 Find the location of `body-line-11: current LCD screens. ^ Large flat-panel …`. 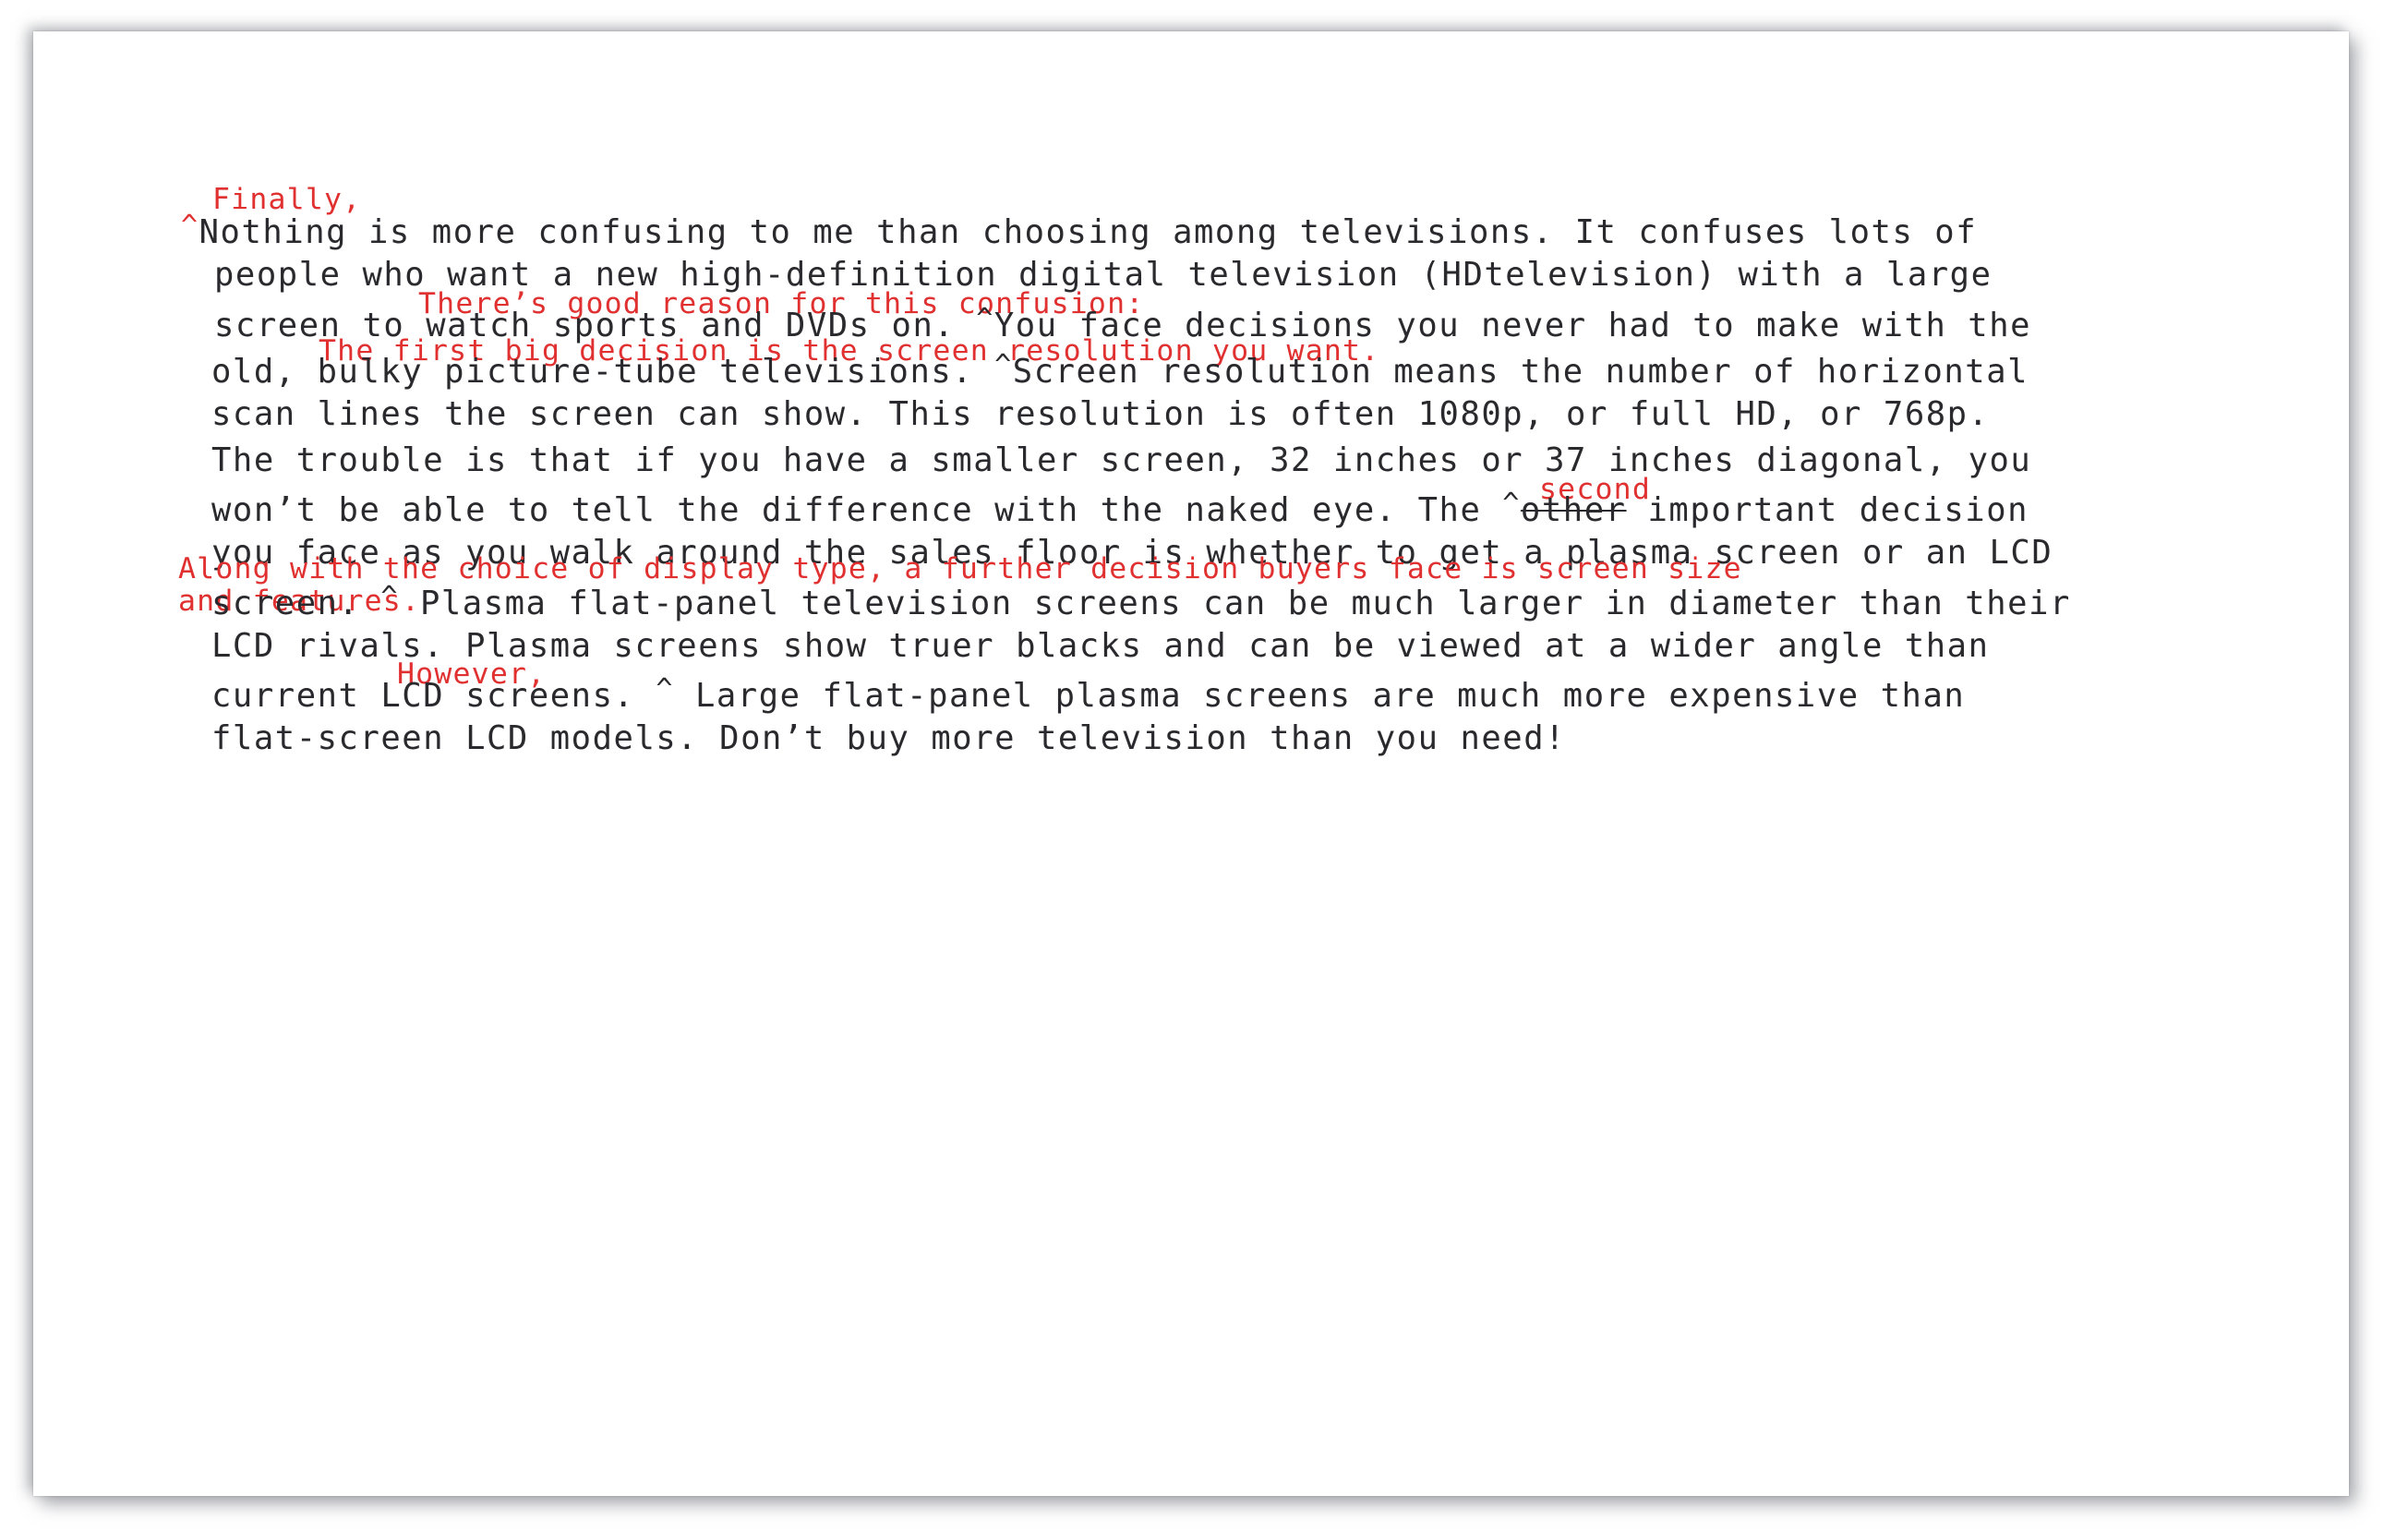

body-line-11: current LCD screens. ^ Large flat-panel … is located at coordinates (1088, 694).